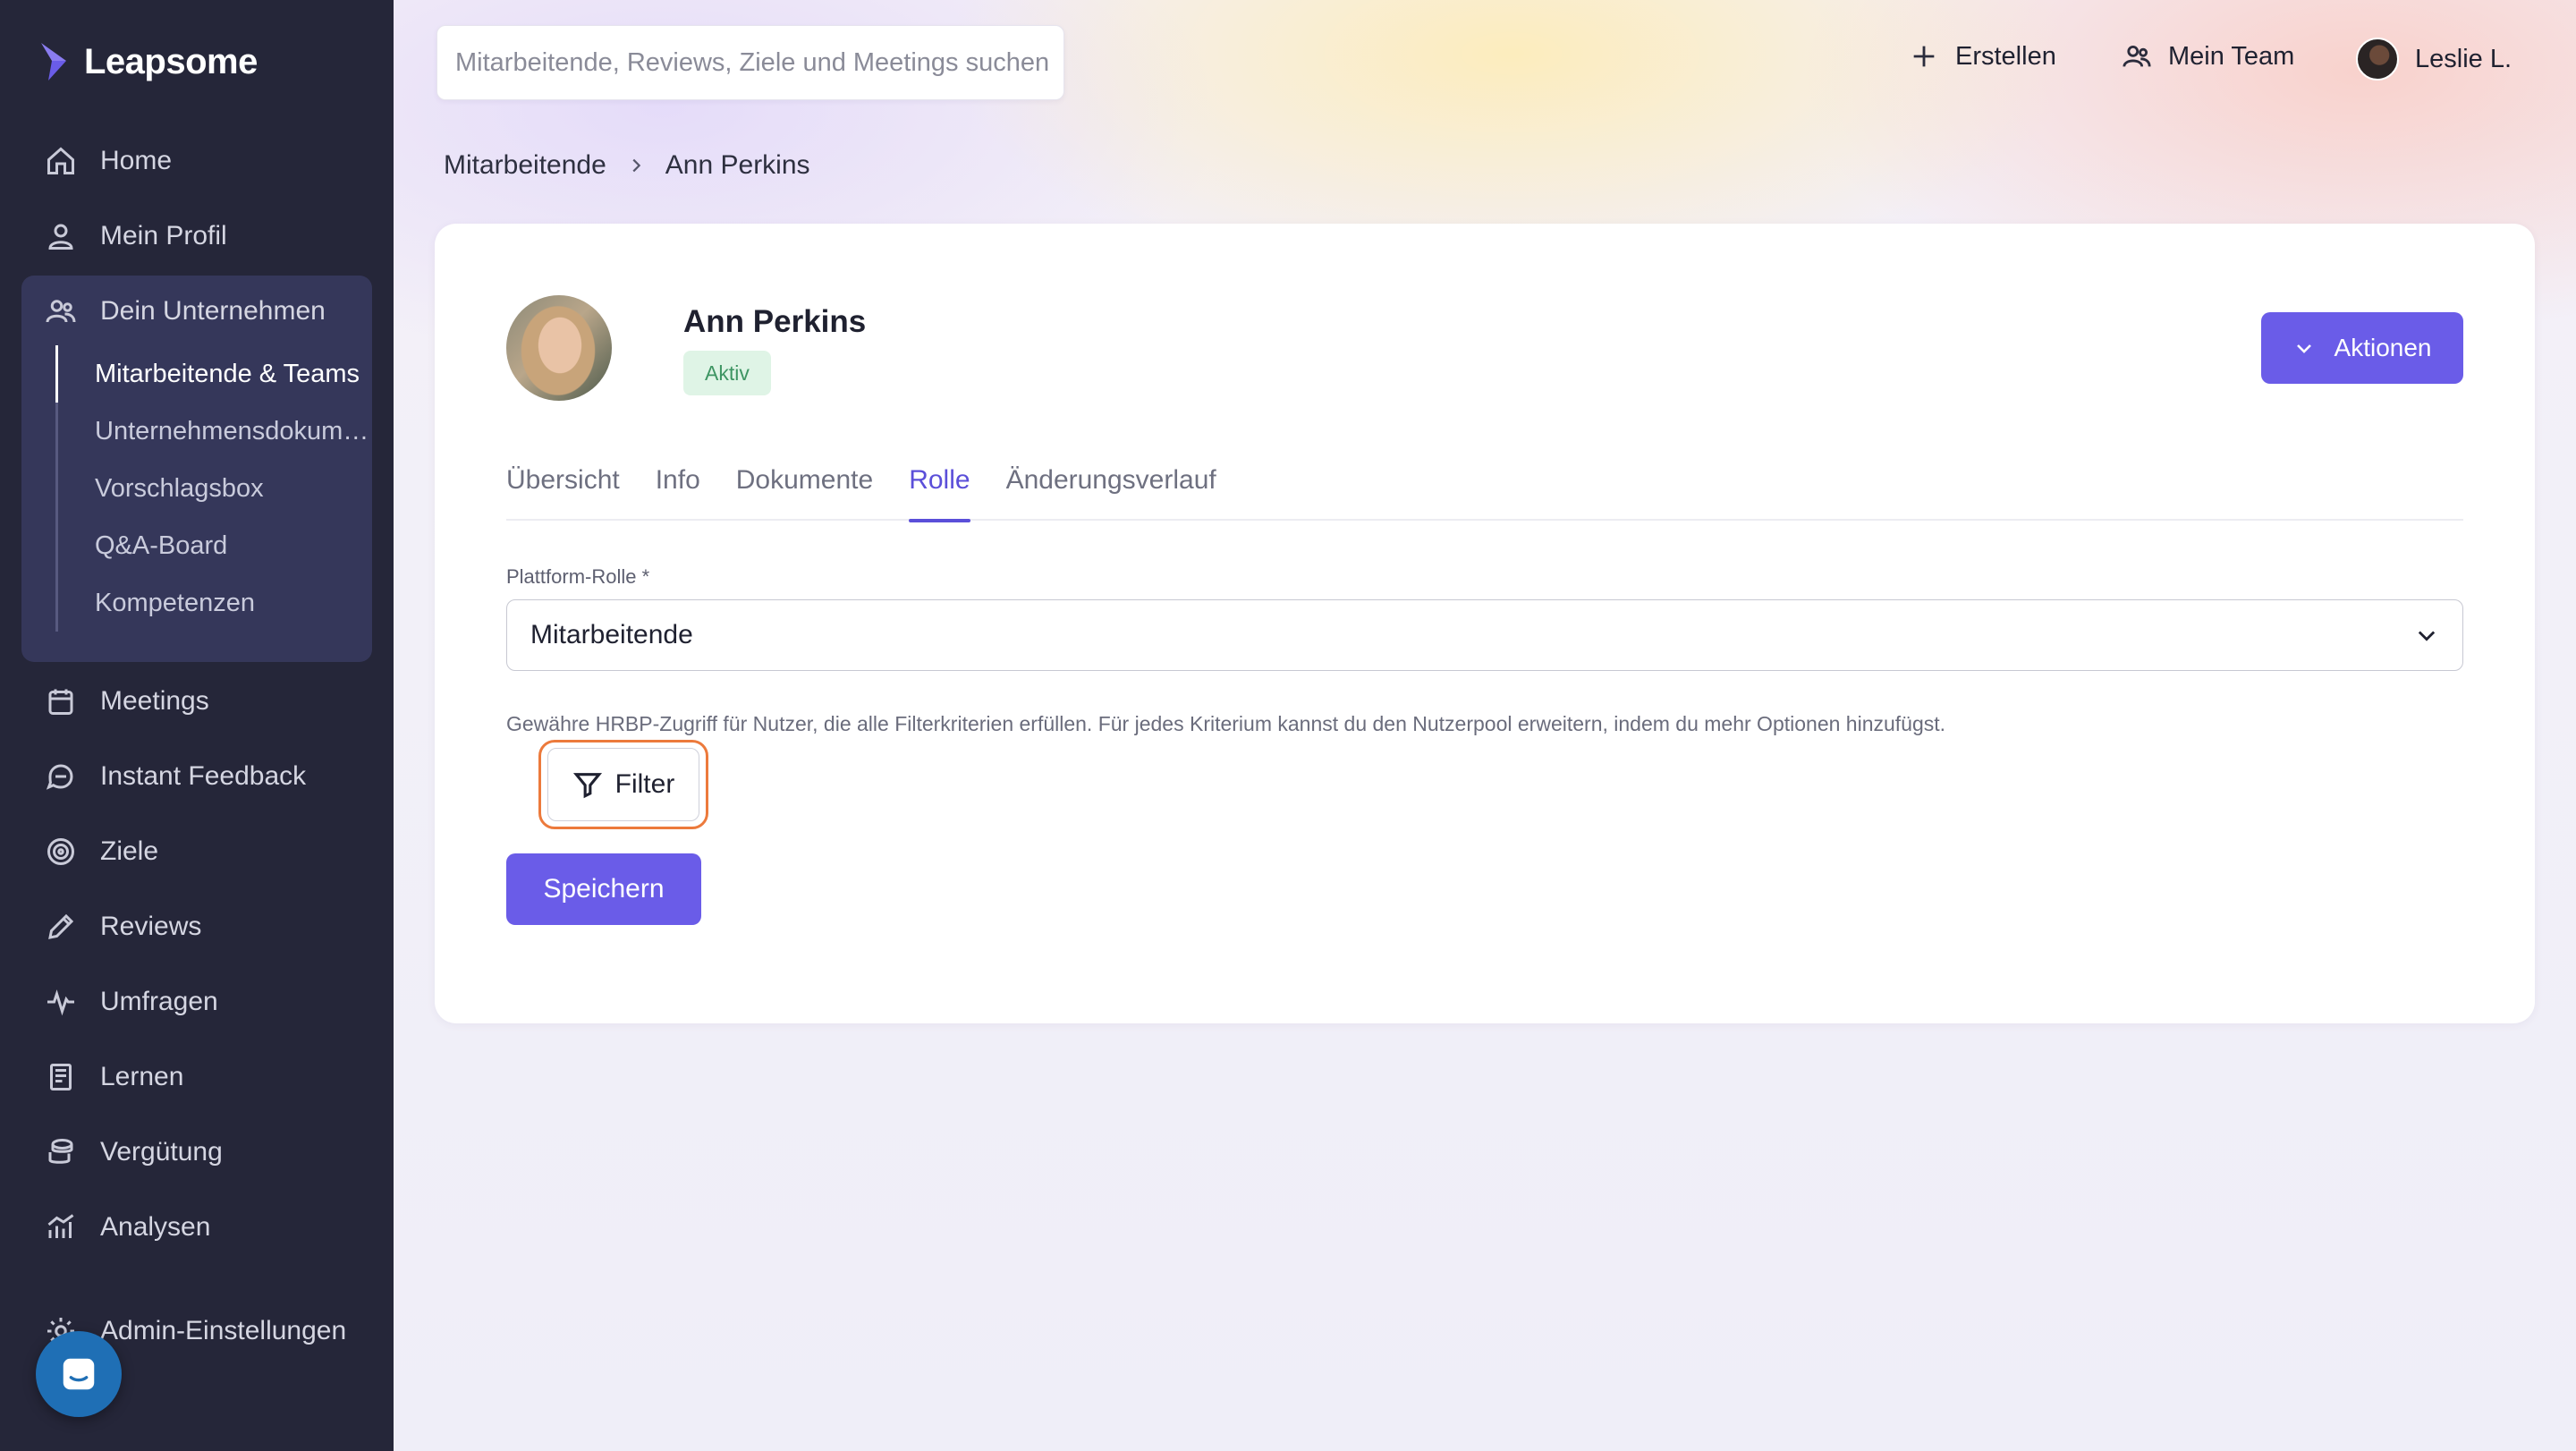 The height and width of the screenshot is (1451, 2576). Describe the element at coordinates (737, 165) in the screenshot. I see `breadcrumb-current: Ann Perkins` at that location.